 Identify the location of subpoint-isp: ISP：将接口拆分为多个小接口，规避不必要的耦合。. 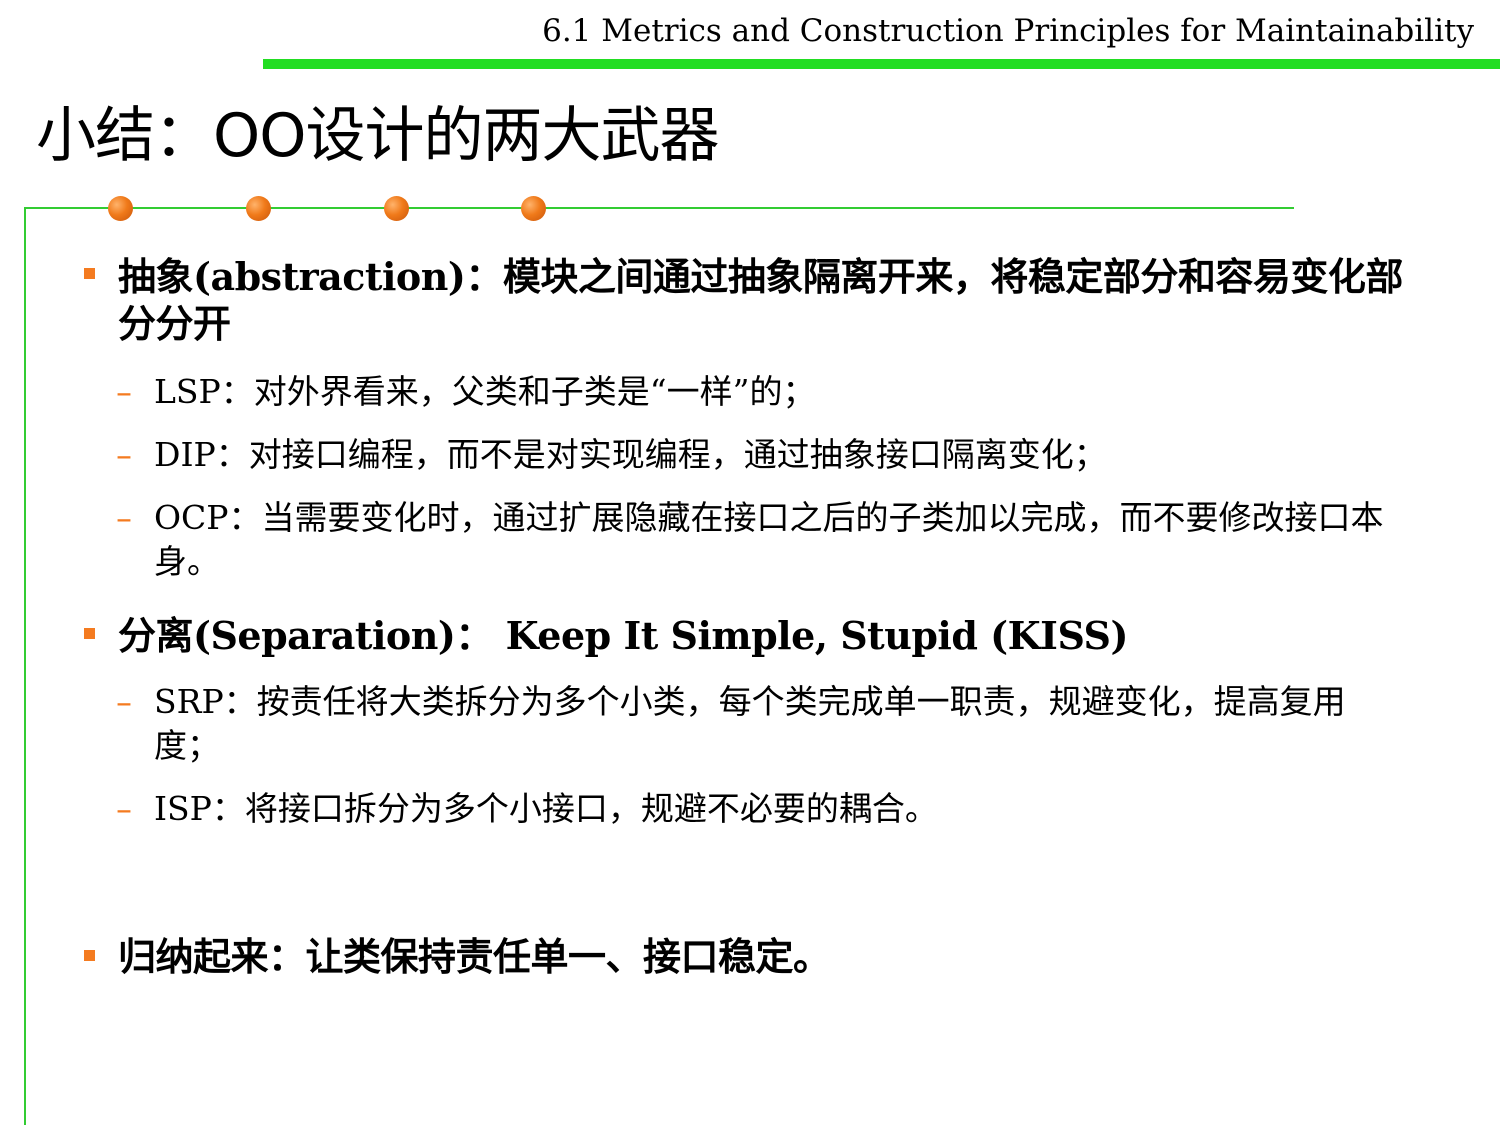
(546, 808).